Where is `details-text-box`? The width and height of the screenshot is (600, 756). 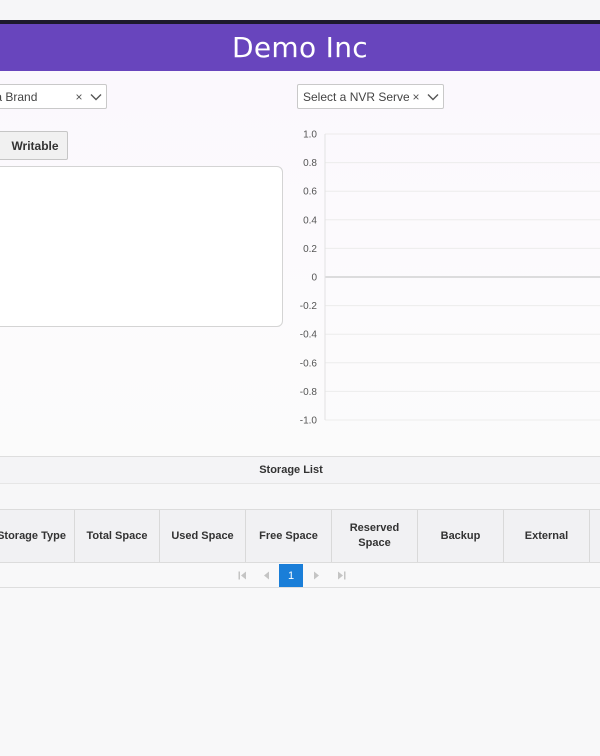
details-text-box is located at coordinates (141, 246).